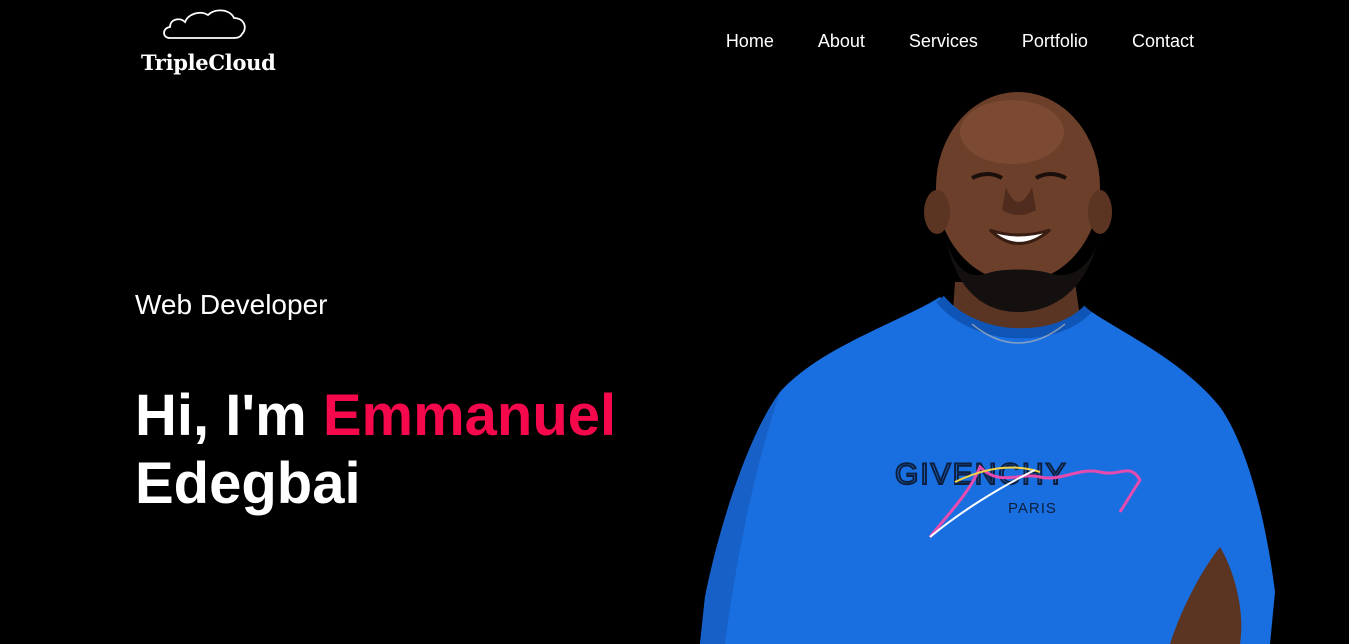 Image resolution: width=1349 pixels, height=644 pixels. Describe the element at coordinates (1100, 212) in the screenshot. I see `right-ear` at that location.